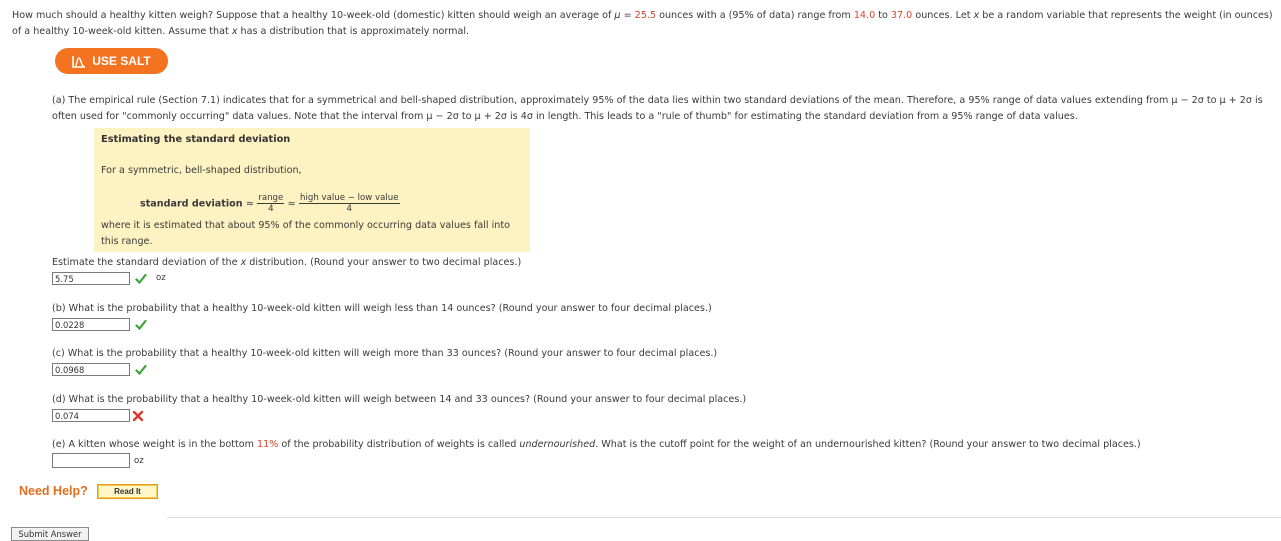  What do you see at coordinates (645, 15) in the screenshot?
I see `mean-value: 25.5` at bounding box center [645, 15].